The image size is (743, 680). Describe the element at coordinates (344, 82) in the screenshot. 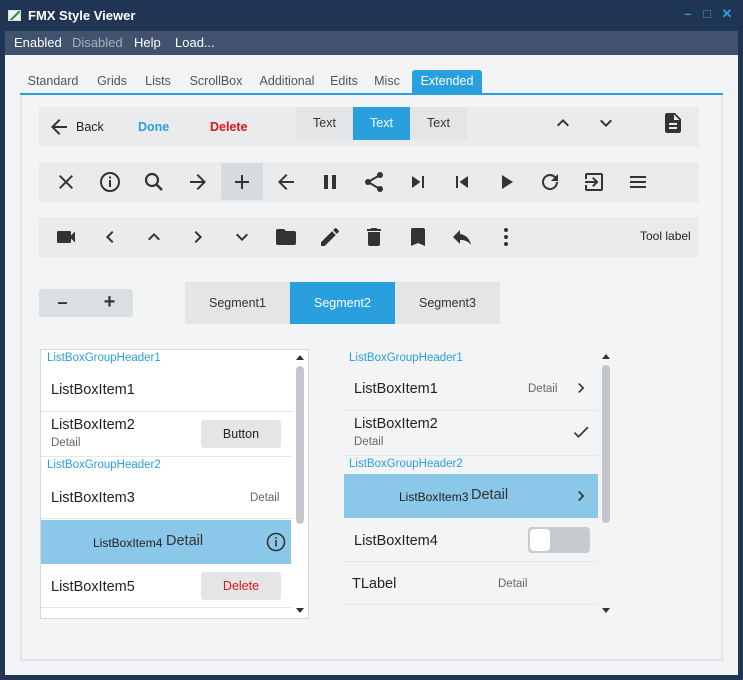

I see `tab-edits: Edits` at that location.